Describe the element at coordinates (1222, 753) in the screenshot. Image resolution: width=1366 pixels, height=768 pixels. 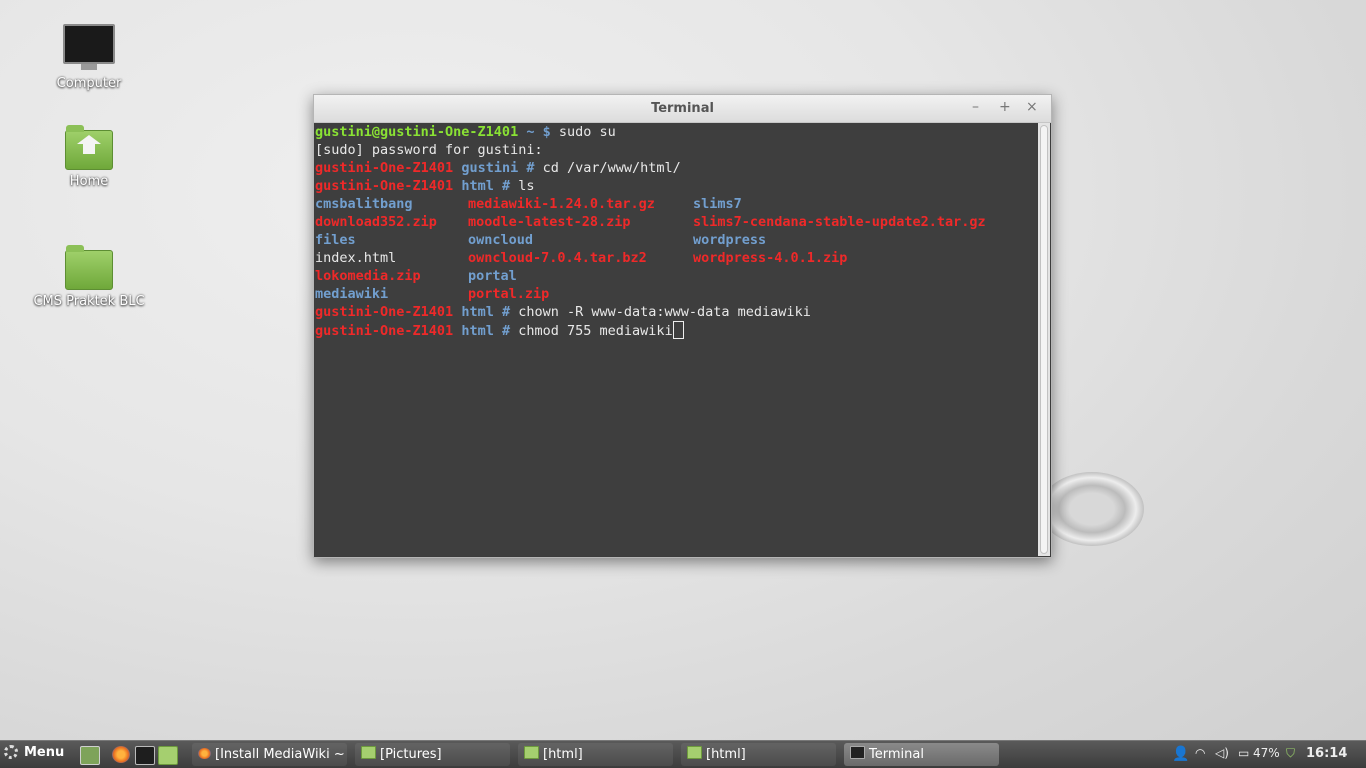
I see `volume-icon: ◁)` at that location.